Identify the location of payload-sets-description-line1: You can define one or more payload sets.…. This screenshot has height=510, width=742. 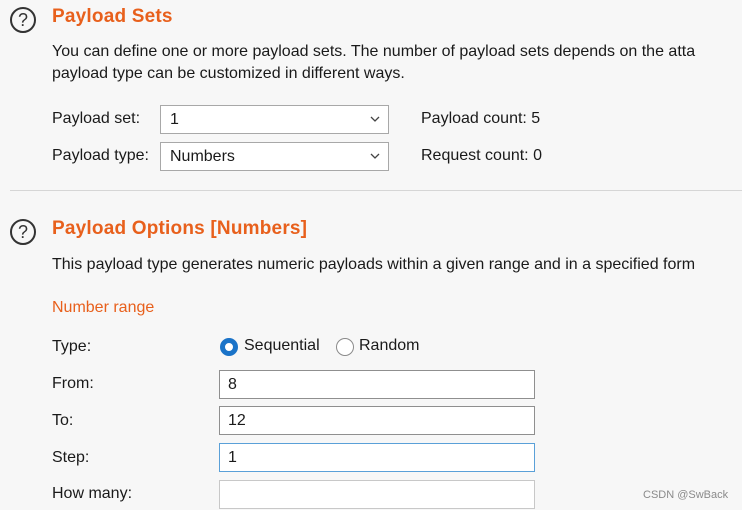
(374, 51).